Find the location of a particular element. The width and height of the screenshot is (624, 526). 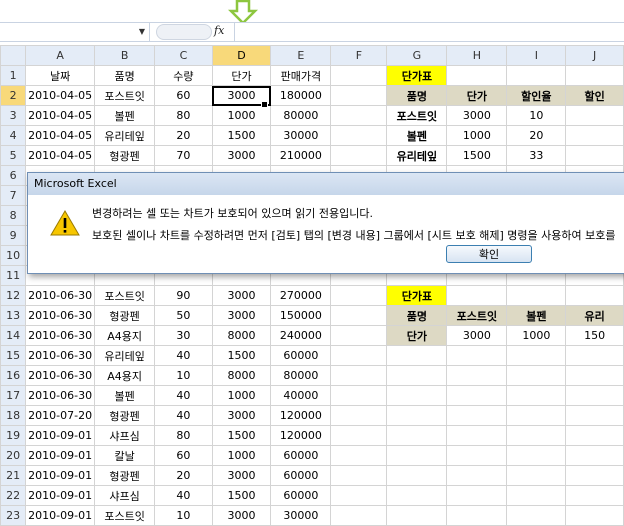

cell-c15: 40 is located at coordinates (183, 355).